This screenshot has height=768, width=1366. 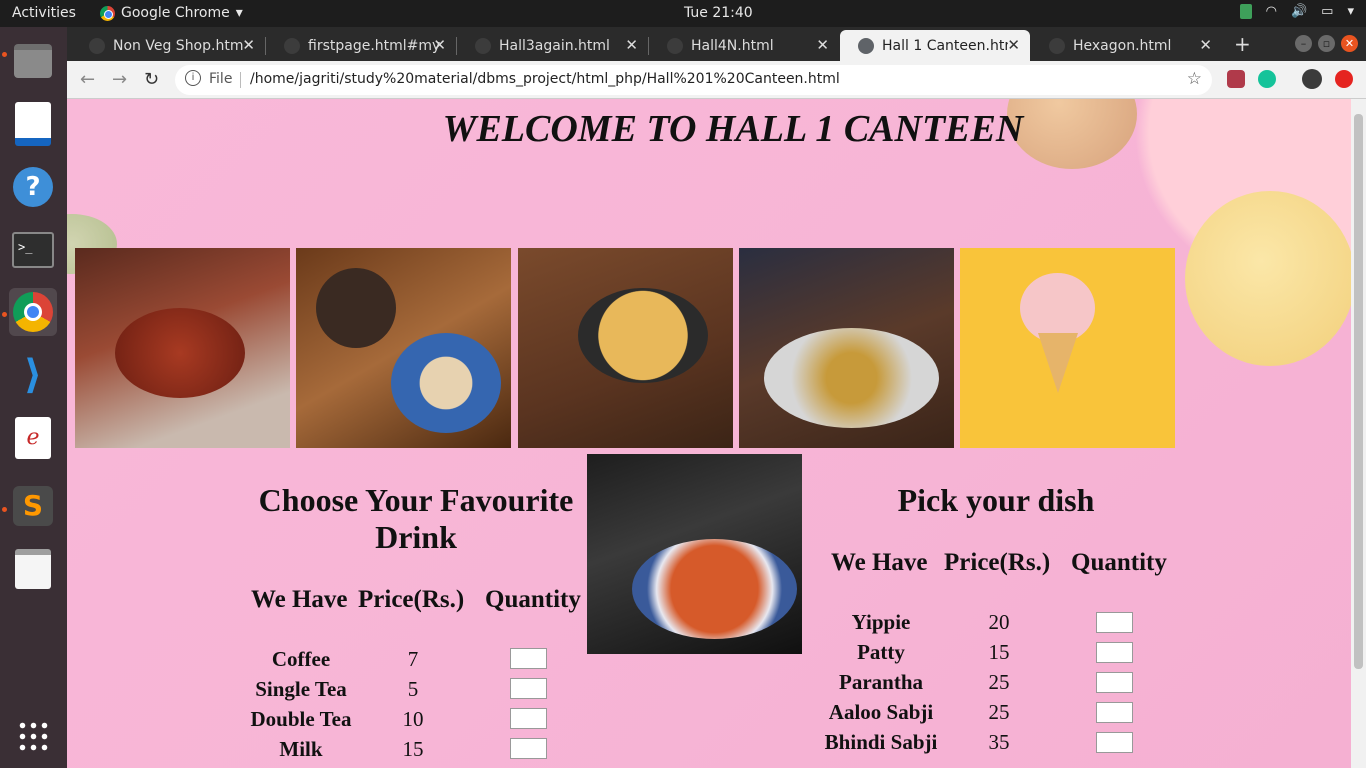 I want to click on tab-5: Hexagon.html ✕, so click(x=1126, y=45).